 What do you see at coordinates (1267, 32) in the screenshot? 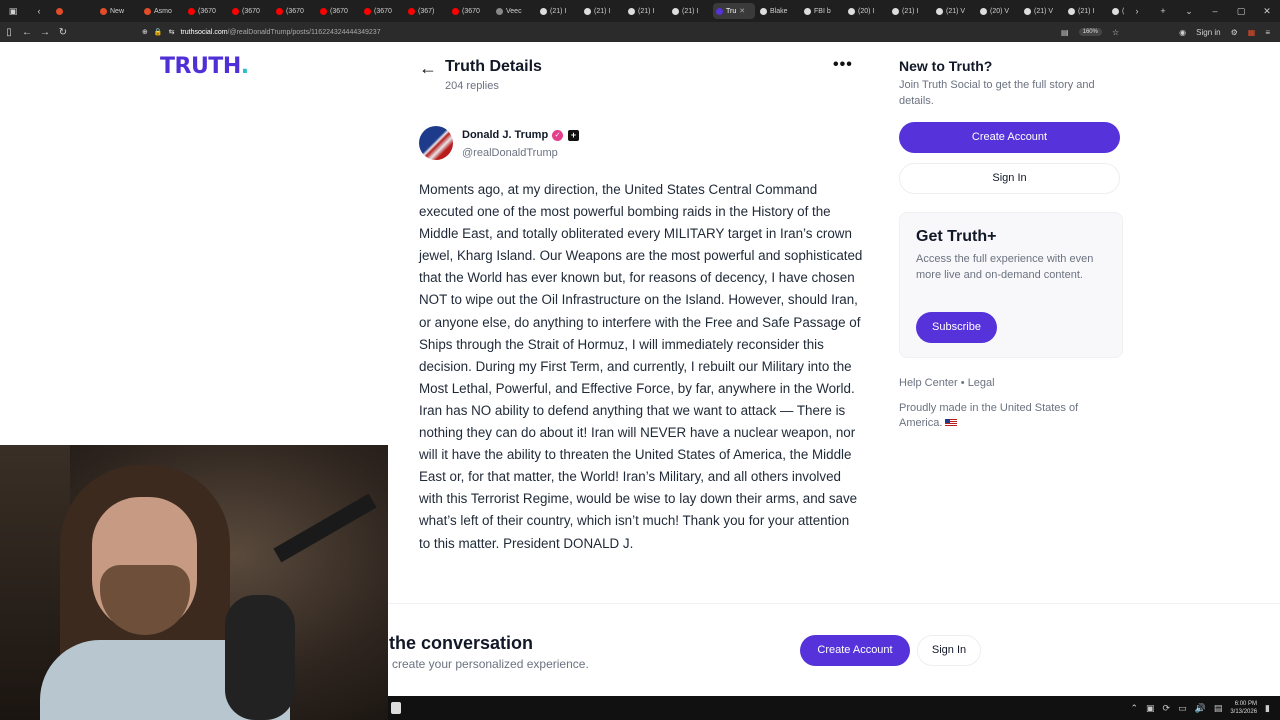
I see `menu-icon: ≡` at bounding box center [1267, 32].